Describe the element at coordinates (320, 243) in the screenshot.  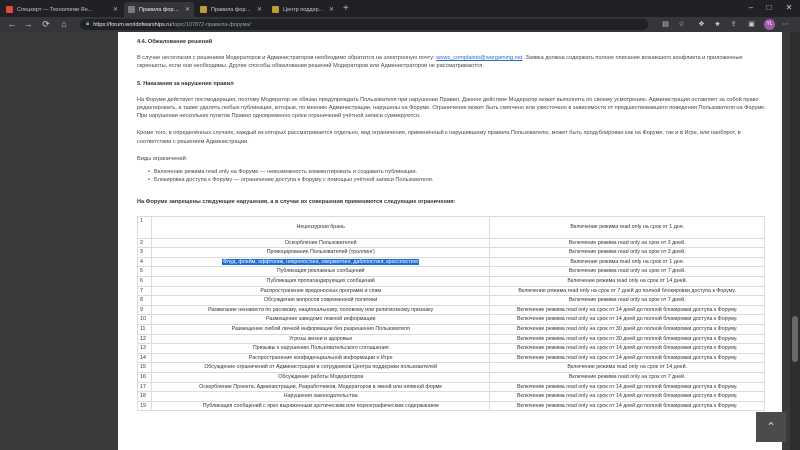
I see `rule-violation: Оскорбление Пользователей` at that location.